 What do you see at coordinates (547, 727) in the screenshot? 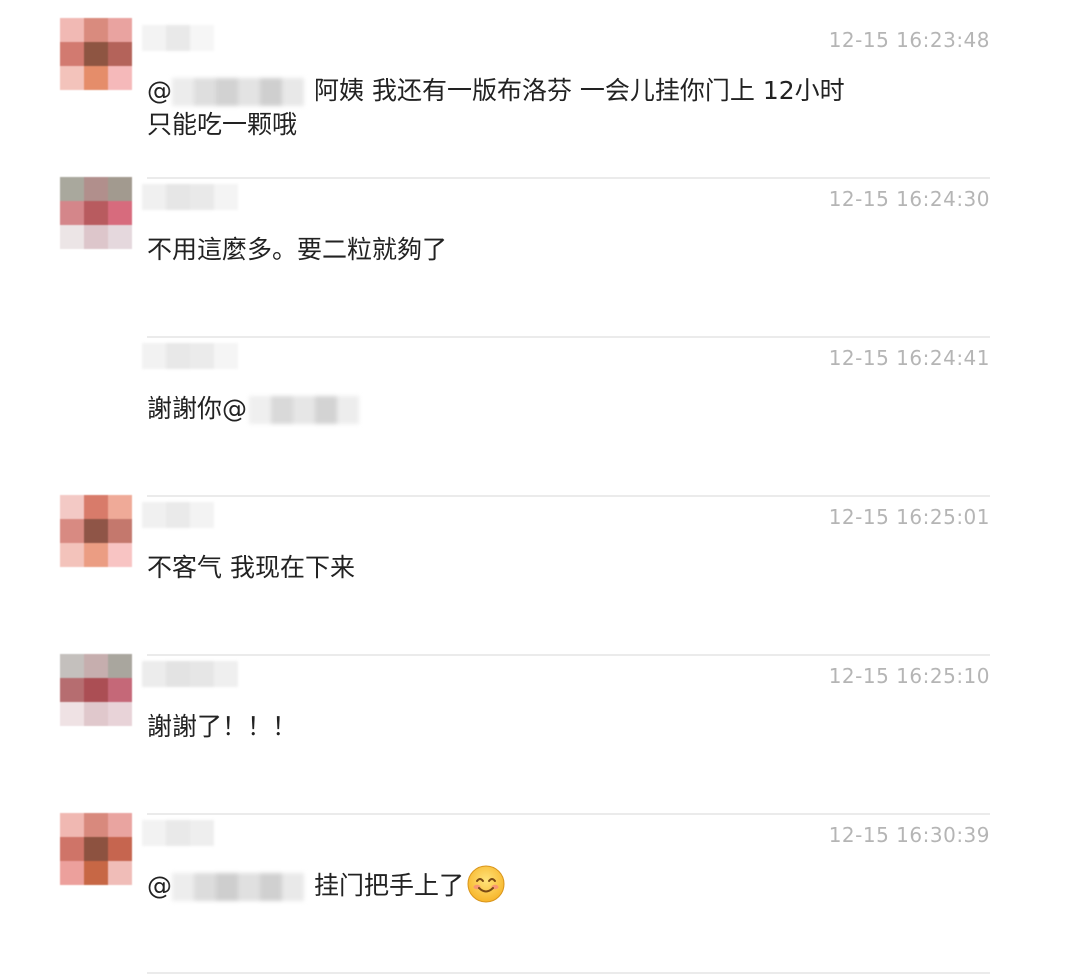
I see `comment-text: 謝謝了！！！` at bounding box center [547, 727].